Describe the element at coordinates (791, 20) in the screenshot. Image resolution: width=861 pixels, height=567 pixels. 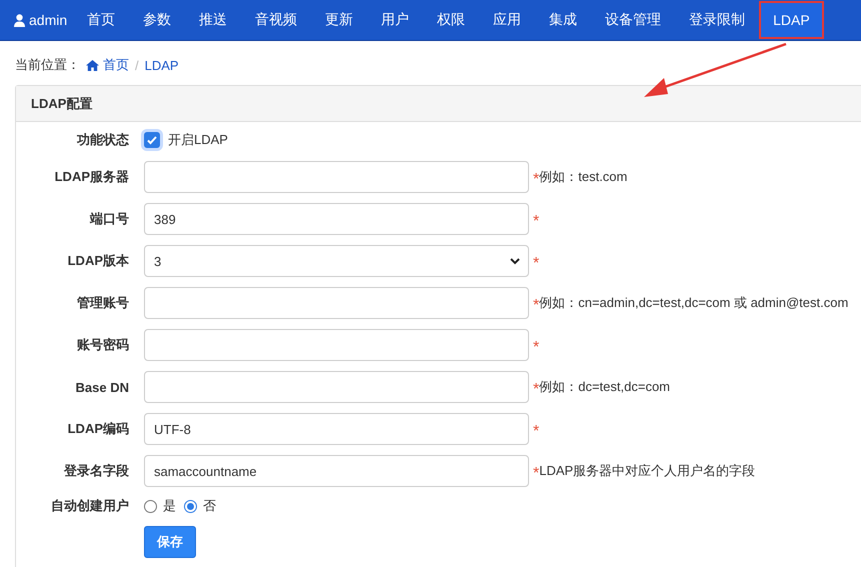
I see `nav-tab: LDAP` at that location.